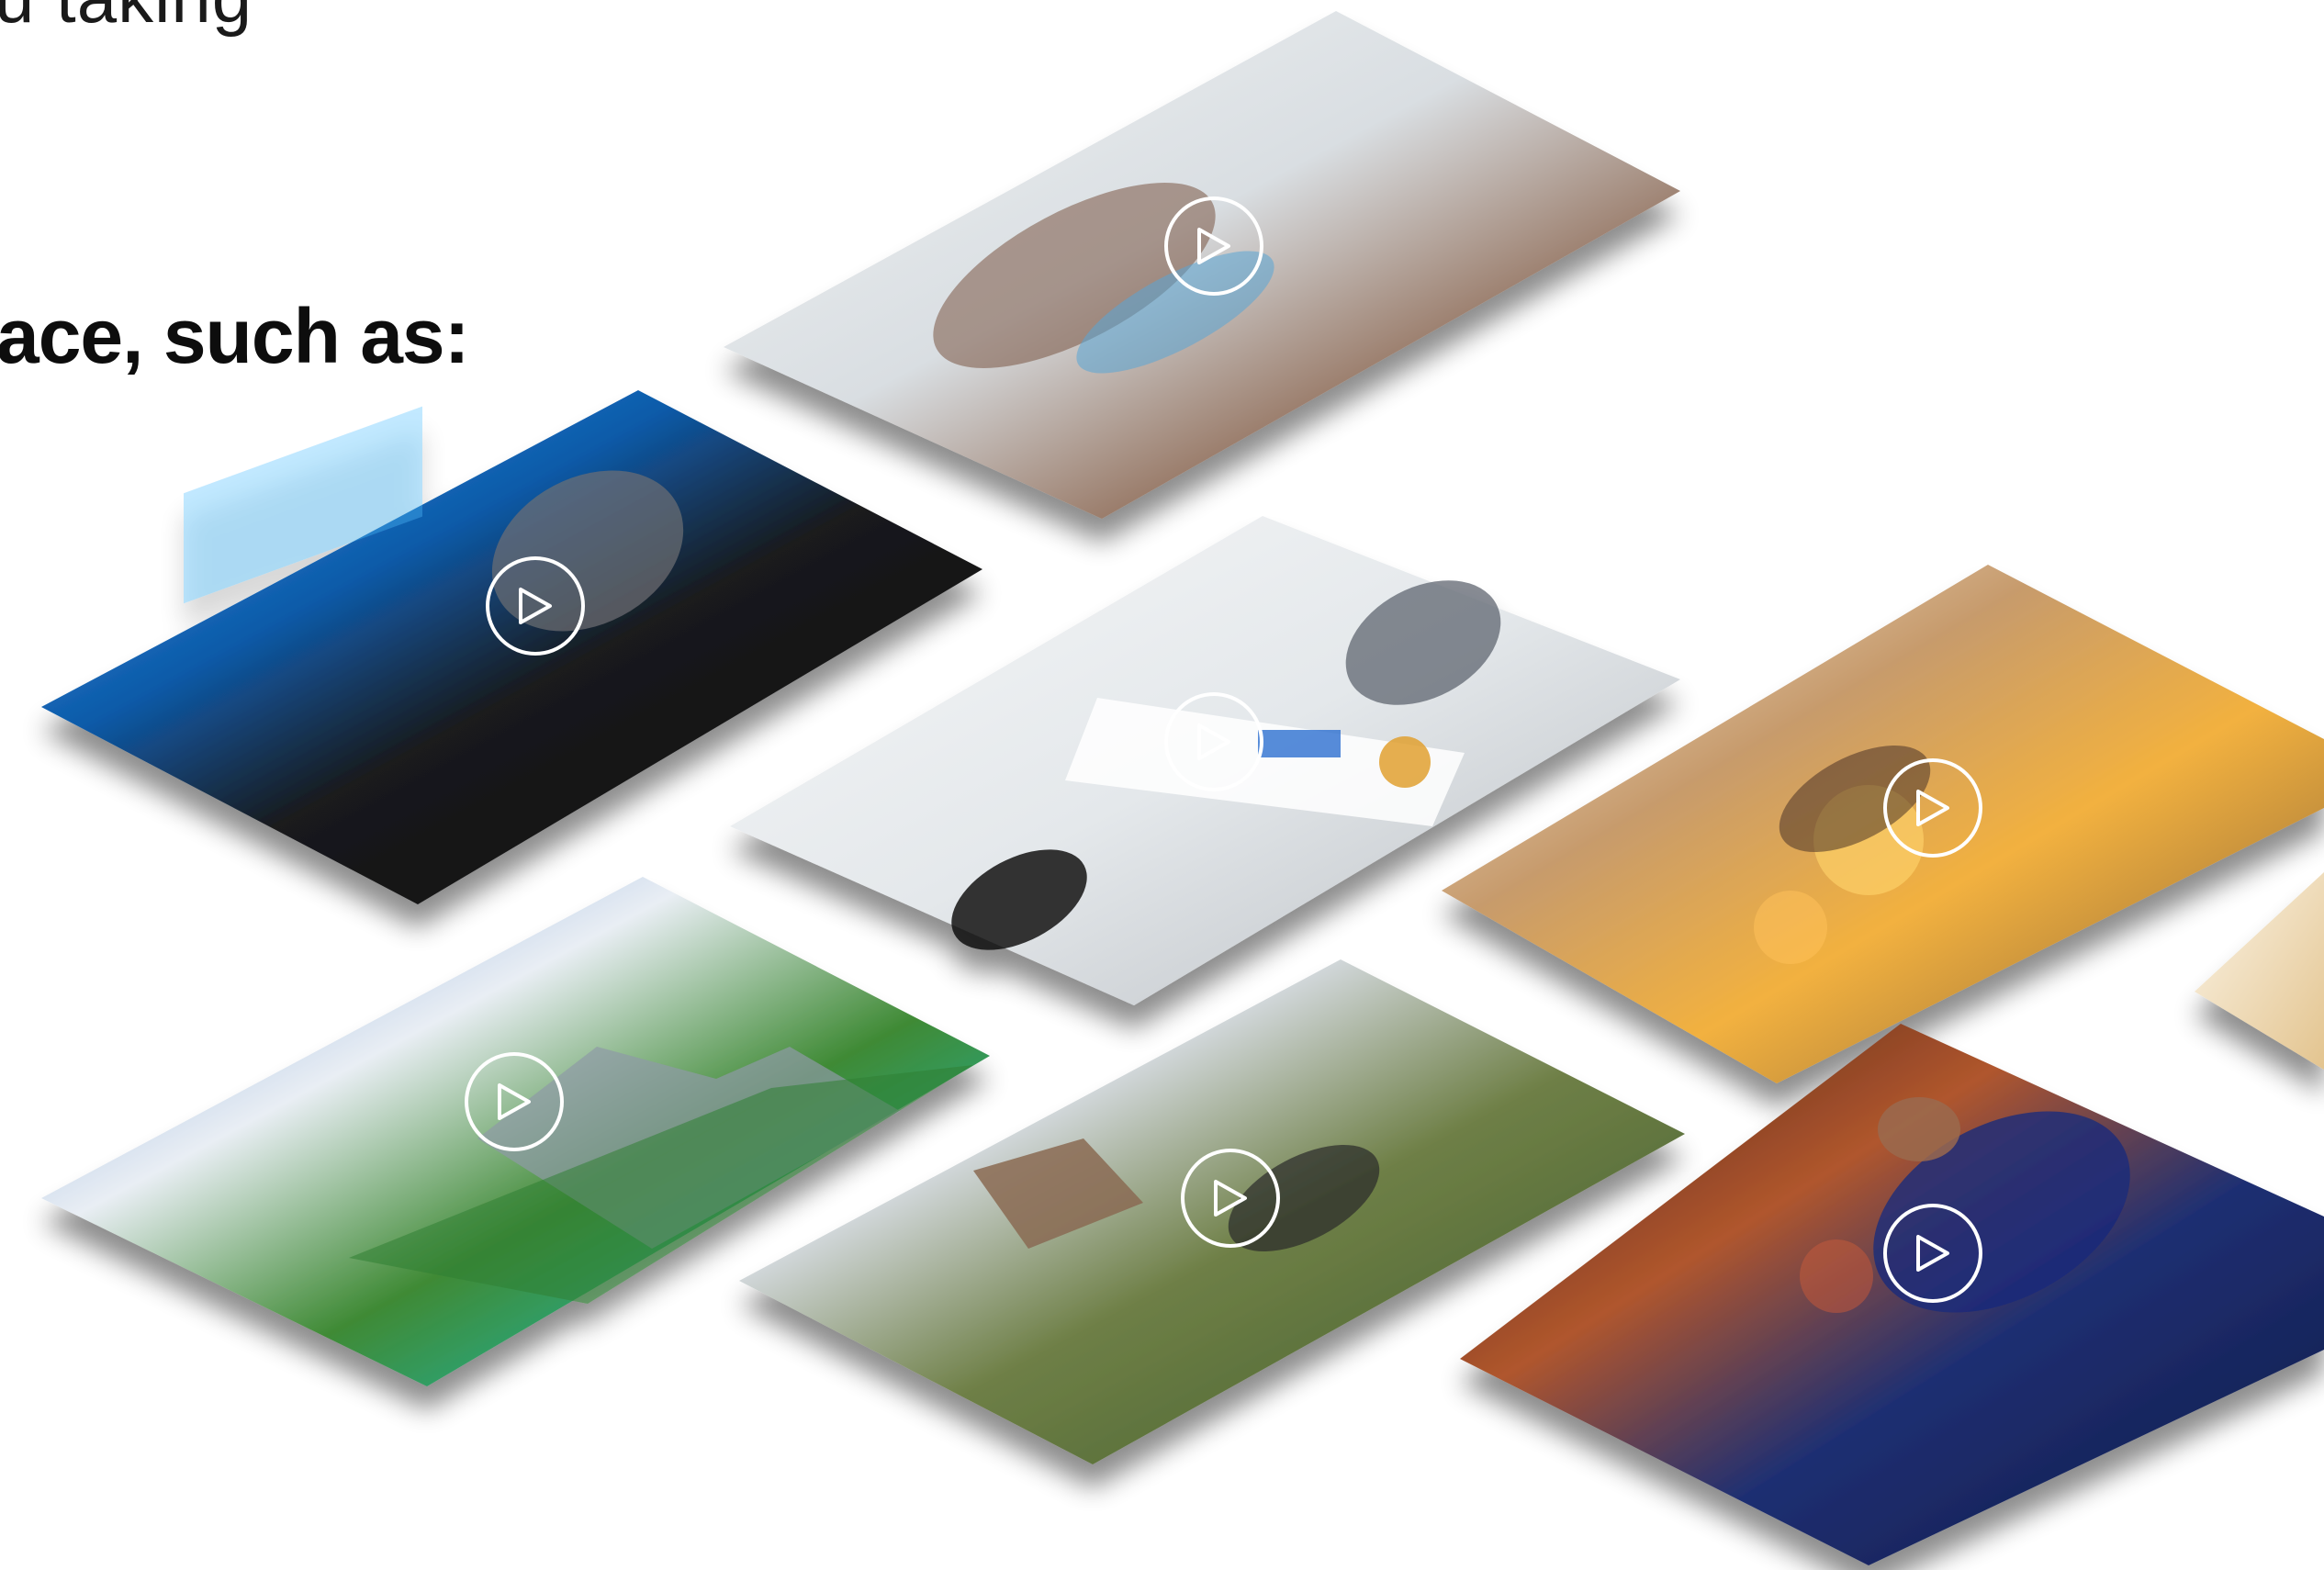 The image size is (2324, 1570). What do you see at coordinates (2259, 971) in the screenshot?
I see `video-tile-partial-edge` at bounding box center [2259, 971].